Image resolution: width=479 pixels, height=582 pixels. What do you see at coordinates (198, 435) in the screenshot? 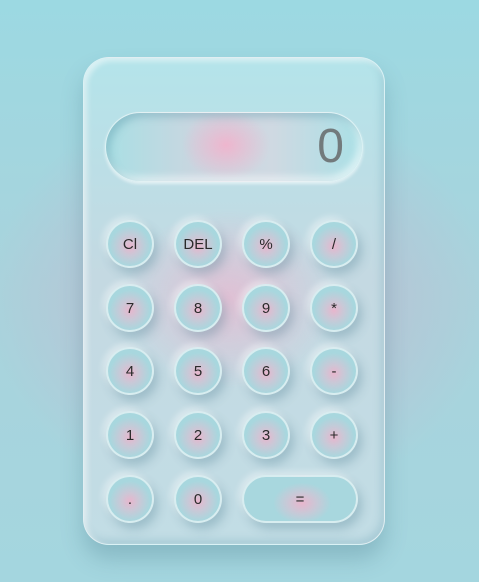
I see `digit-2-button: 2` at bounding box center [198, 435].